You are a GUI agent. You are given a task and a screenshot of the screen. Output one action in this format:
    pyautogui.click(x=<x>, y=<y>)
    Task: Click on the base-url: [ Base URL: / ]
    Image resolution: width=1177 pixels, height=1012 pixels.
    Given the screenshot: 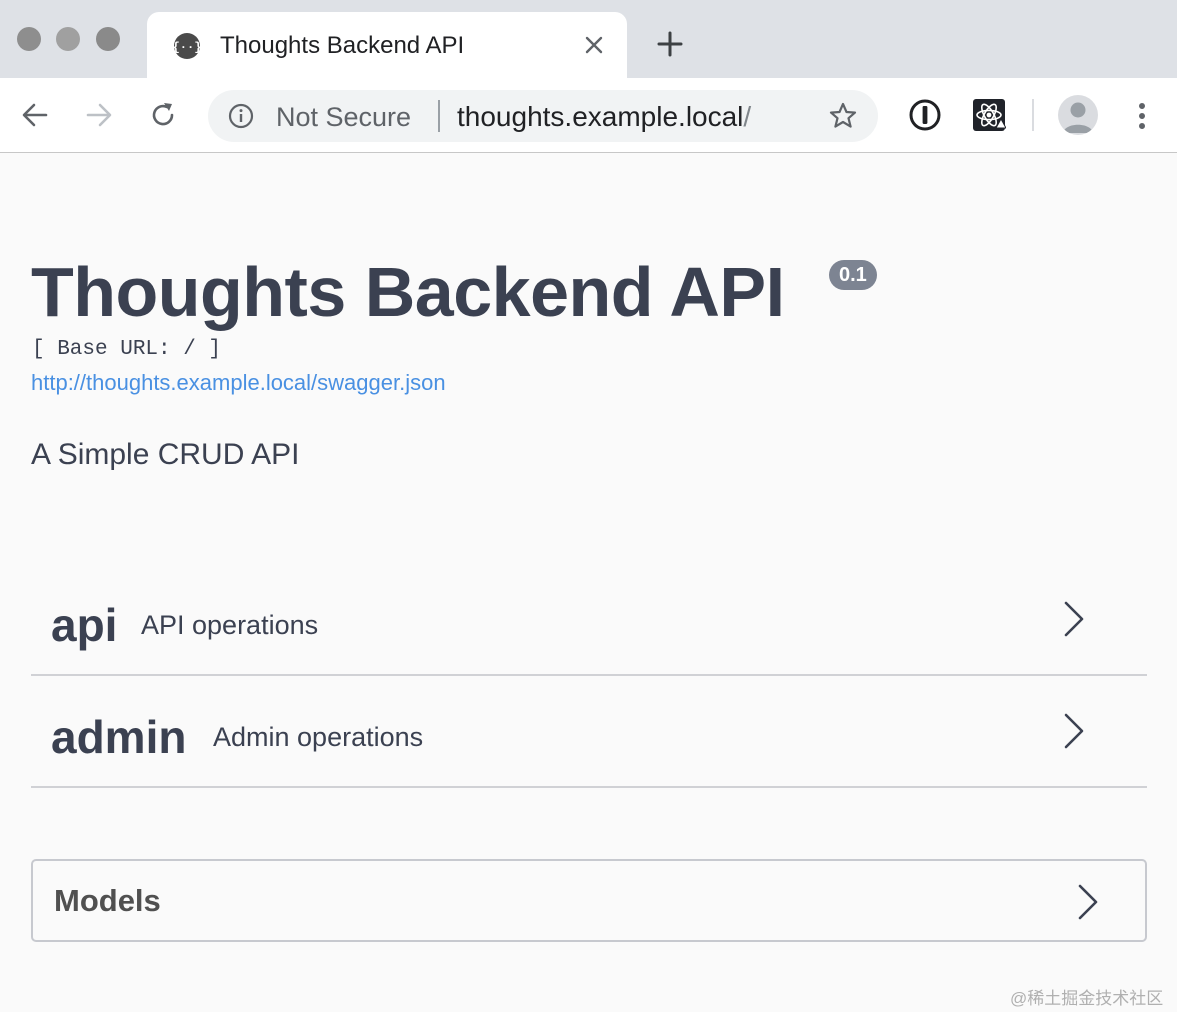 What is the action you would take?
    pyautogui.click(x=127, y=349)
    